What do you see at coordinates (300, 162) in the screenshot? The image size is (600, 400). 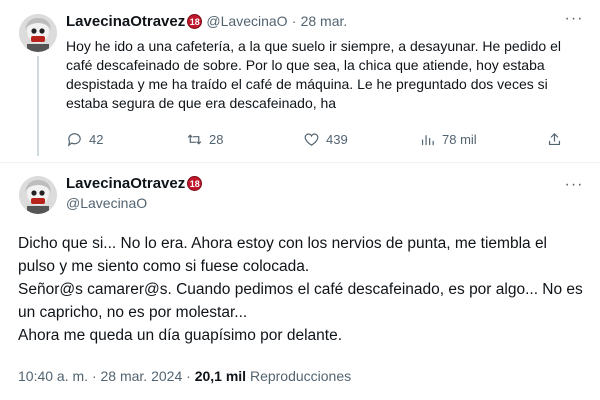 I see `tweet-divider` at bounding box center [300, 162].